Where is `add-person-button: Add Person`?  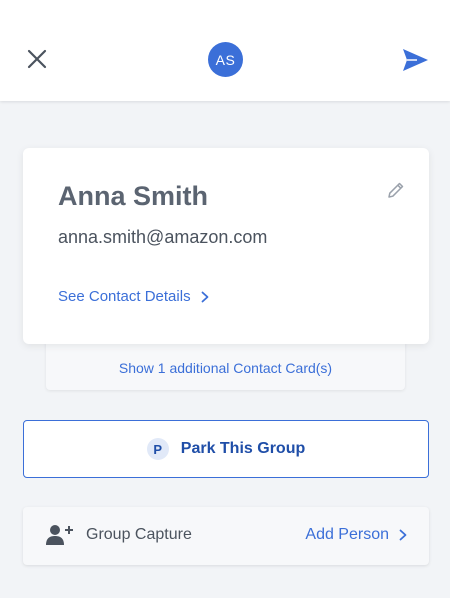
add-person-button: Add Person is located at coordinates (356, 535).